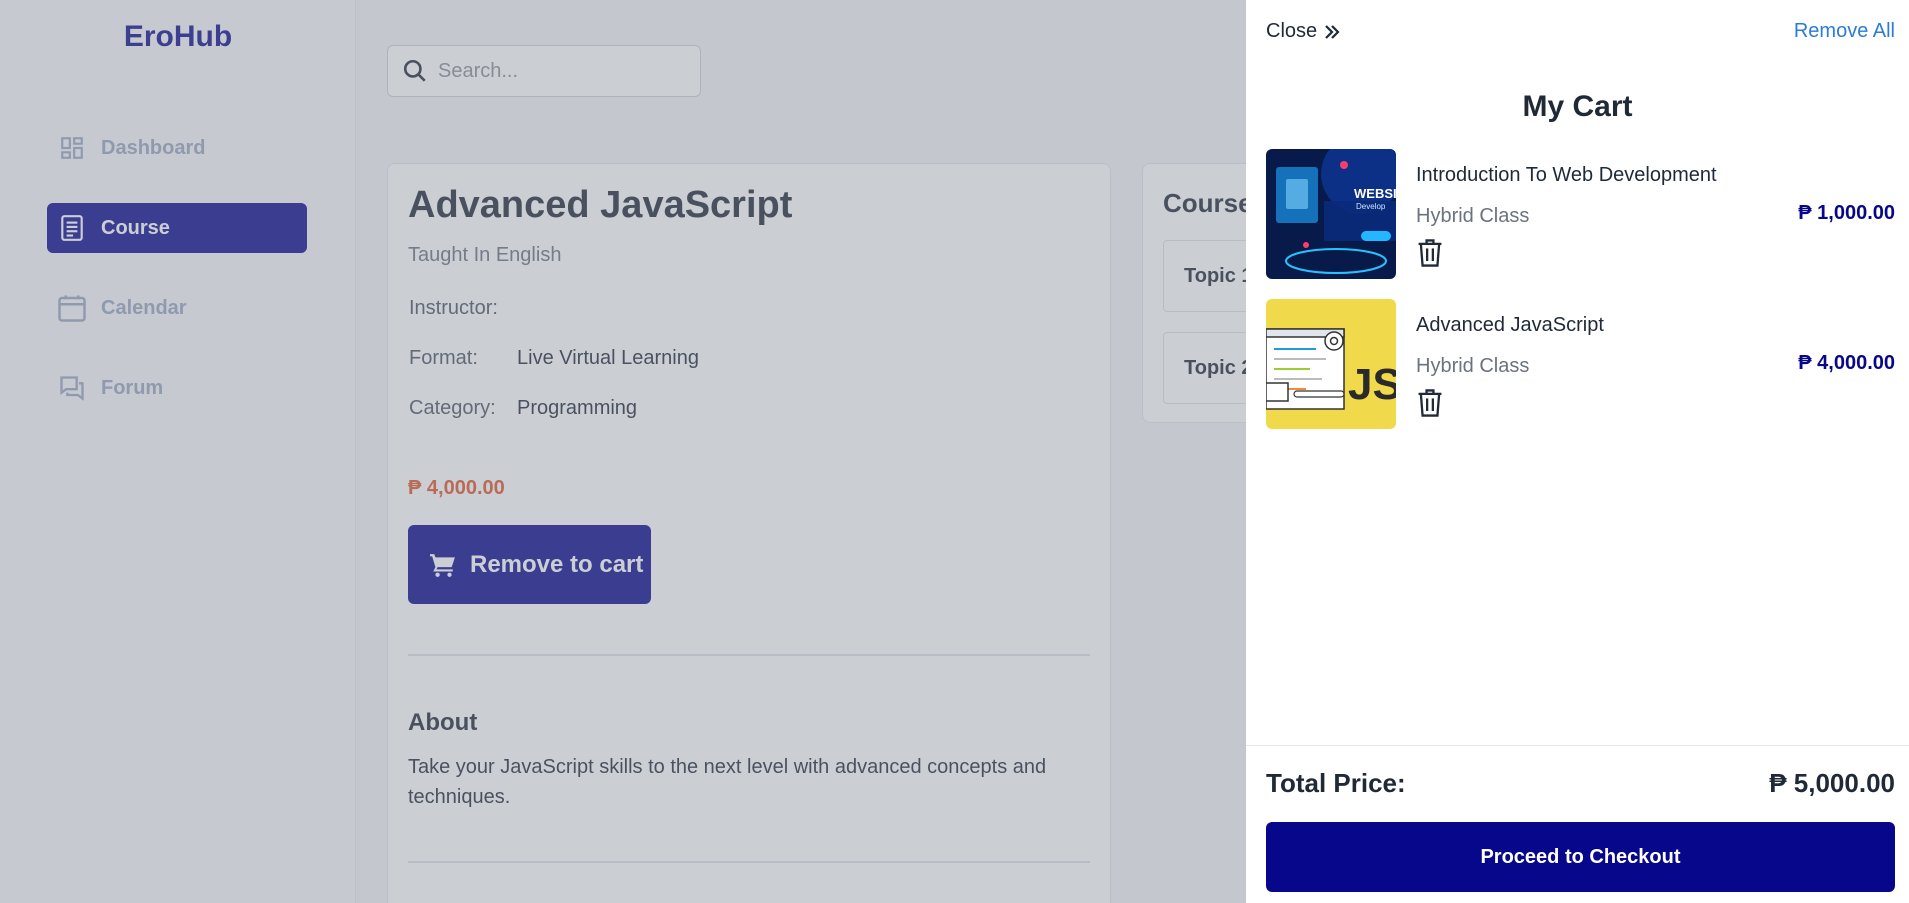 The width and height of the screenshot is (1909, 903). Describe the element at coordinates (1510, 325) in the screenshot. I see `cart-item-name: Advanced JavaScript` at that location.